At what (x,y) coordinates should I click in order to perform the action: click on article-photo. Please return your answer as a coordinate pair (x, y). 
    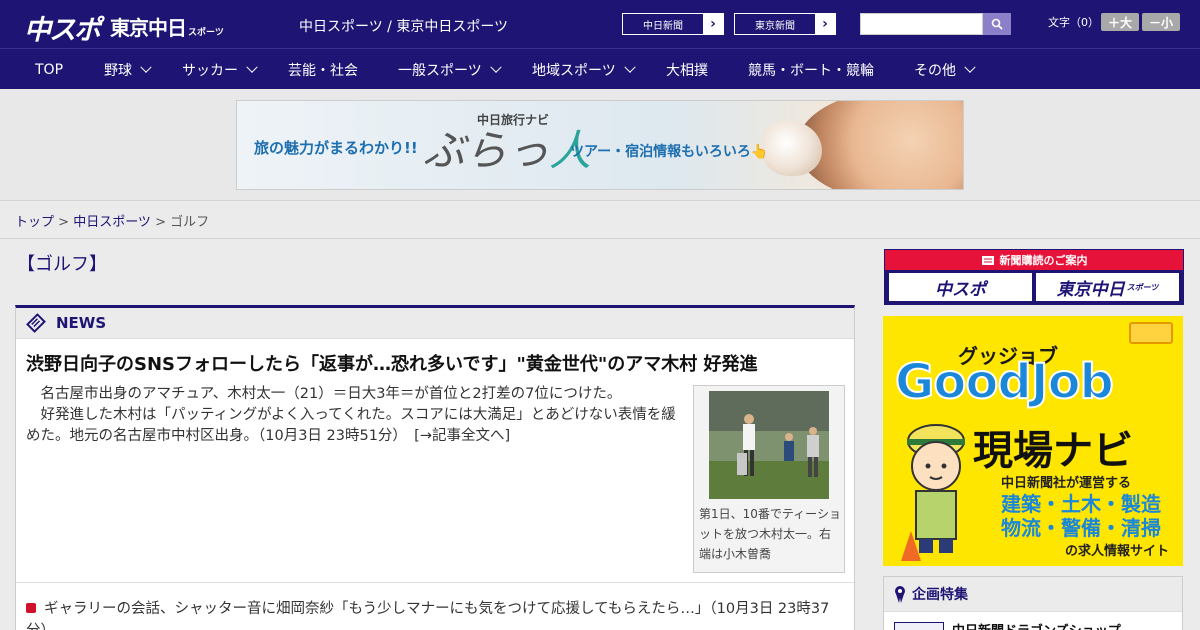
    Looking at the image, I should click on (769, 445).